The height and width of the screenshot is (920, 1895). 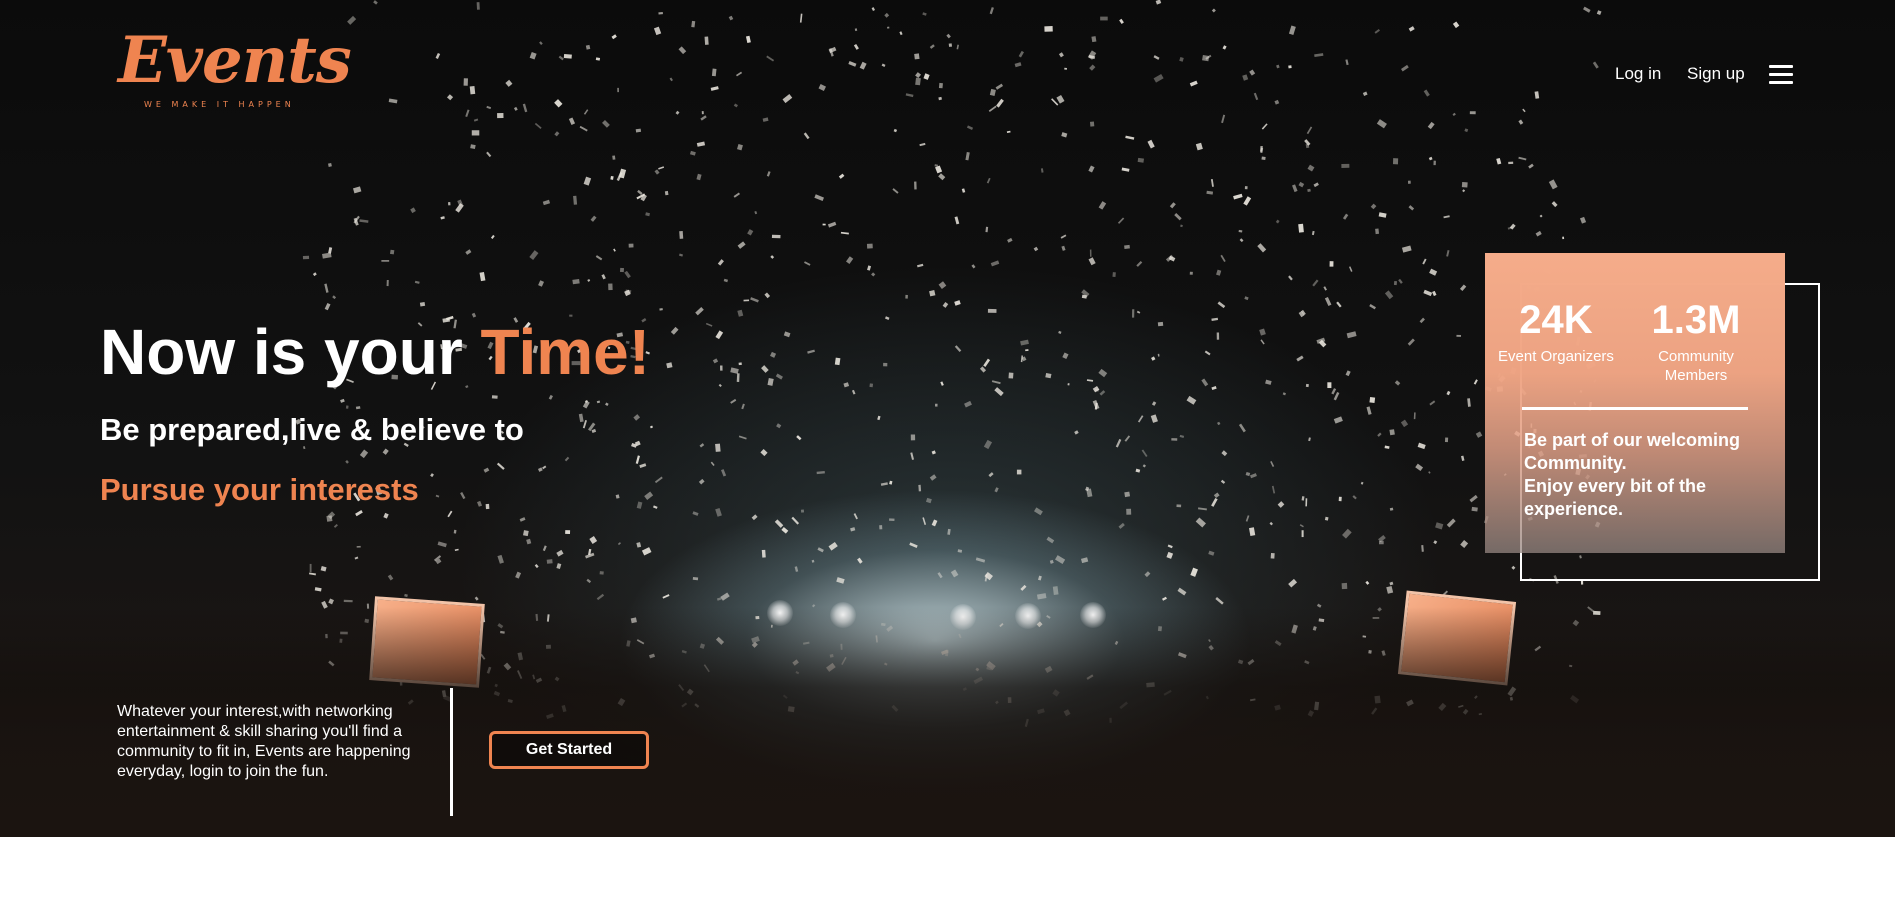 What do you see at coordinates (312, 429) in the screenshot?
I see `hero-subheadline: Be prepared,live & believe to` at bounding box center [312, 429].